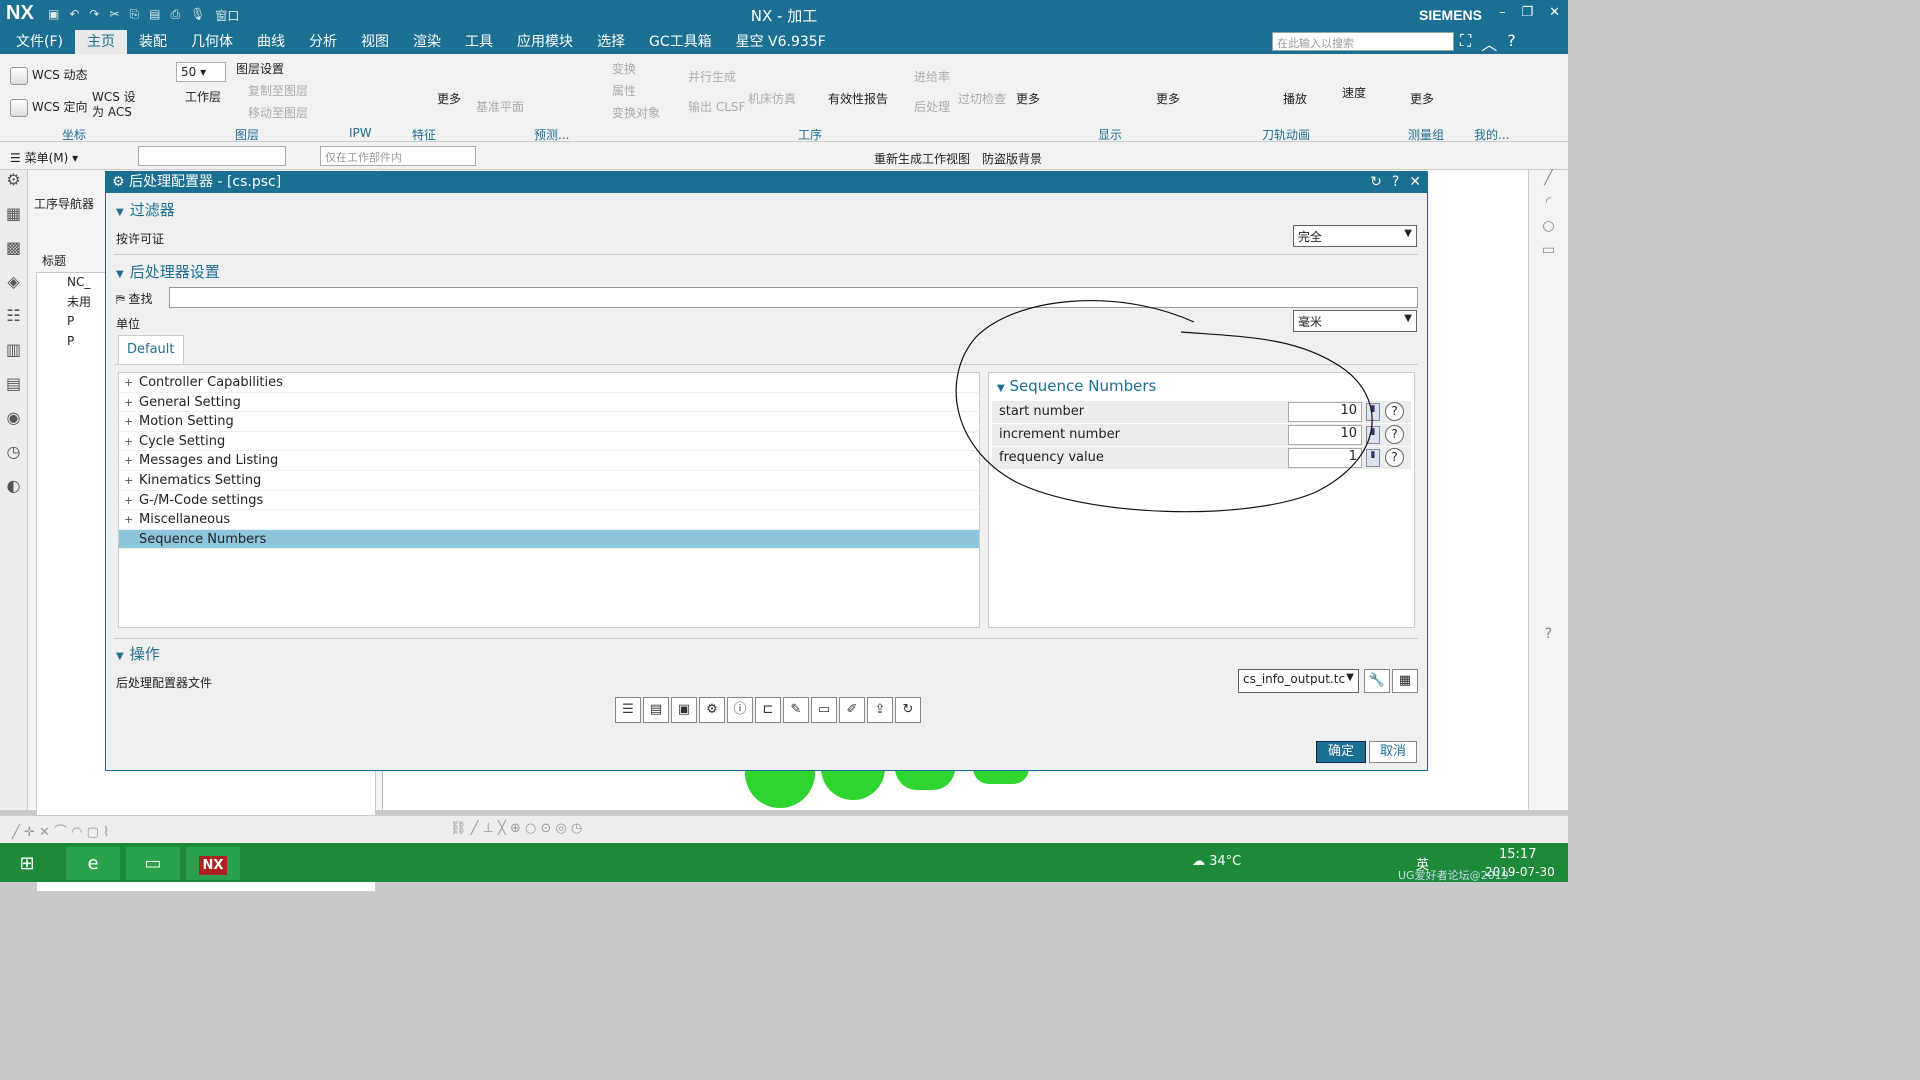  What do you see at coordinates (1355, 236) in the screenshot?
I see `license-select: 完全 ▼` at bounding box center [1355, 236].